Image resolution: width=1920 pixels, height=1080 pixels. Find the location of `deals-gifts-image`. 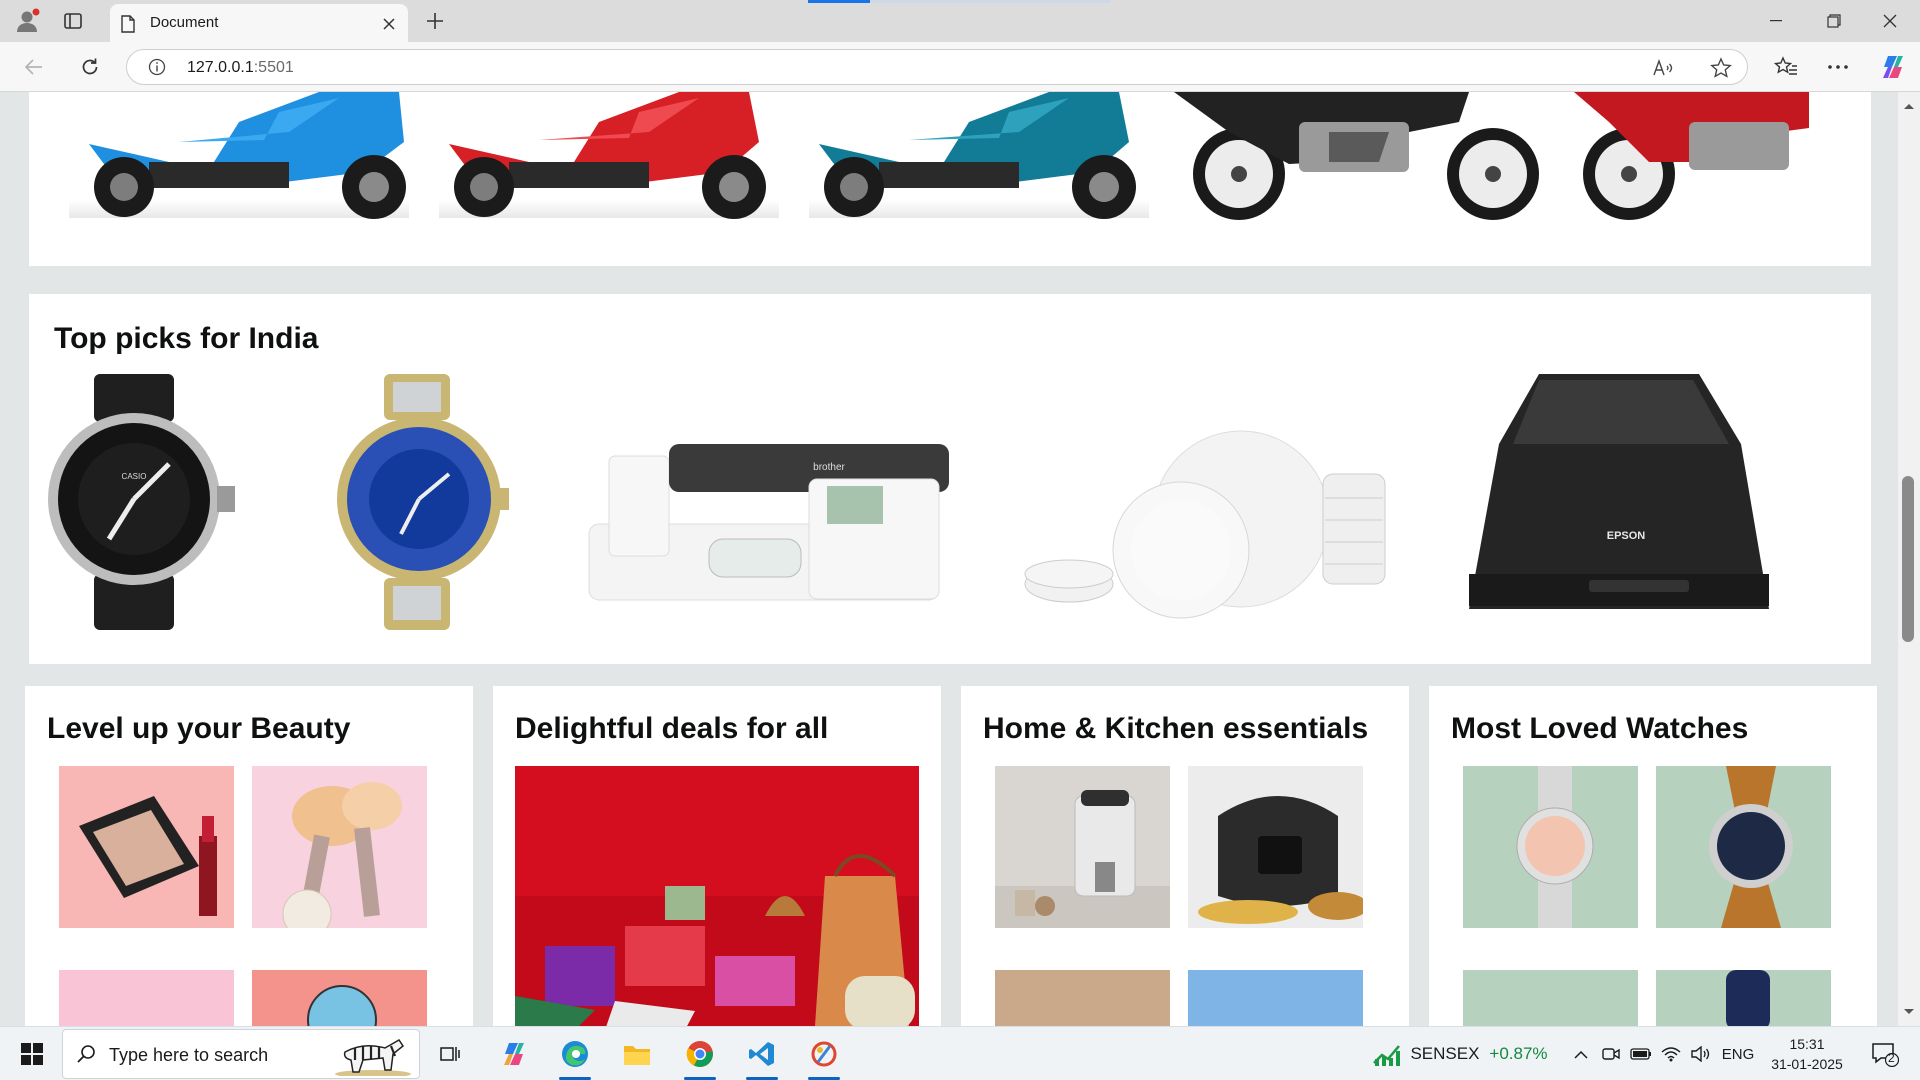

deals-gifts-image is located at coordinates (717, 896).